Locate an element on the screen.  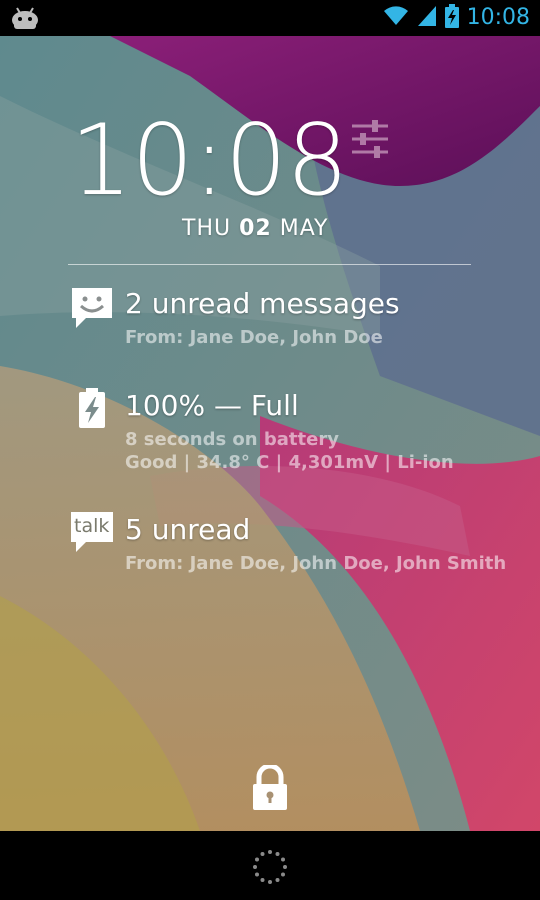
date: THU 02 MAY is located at coordinates (255, 229).